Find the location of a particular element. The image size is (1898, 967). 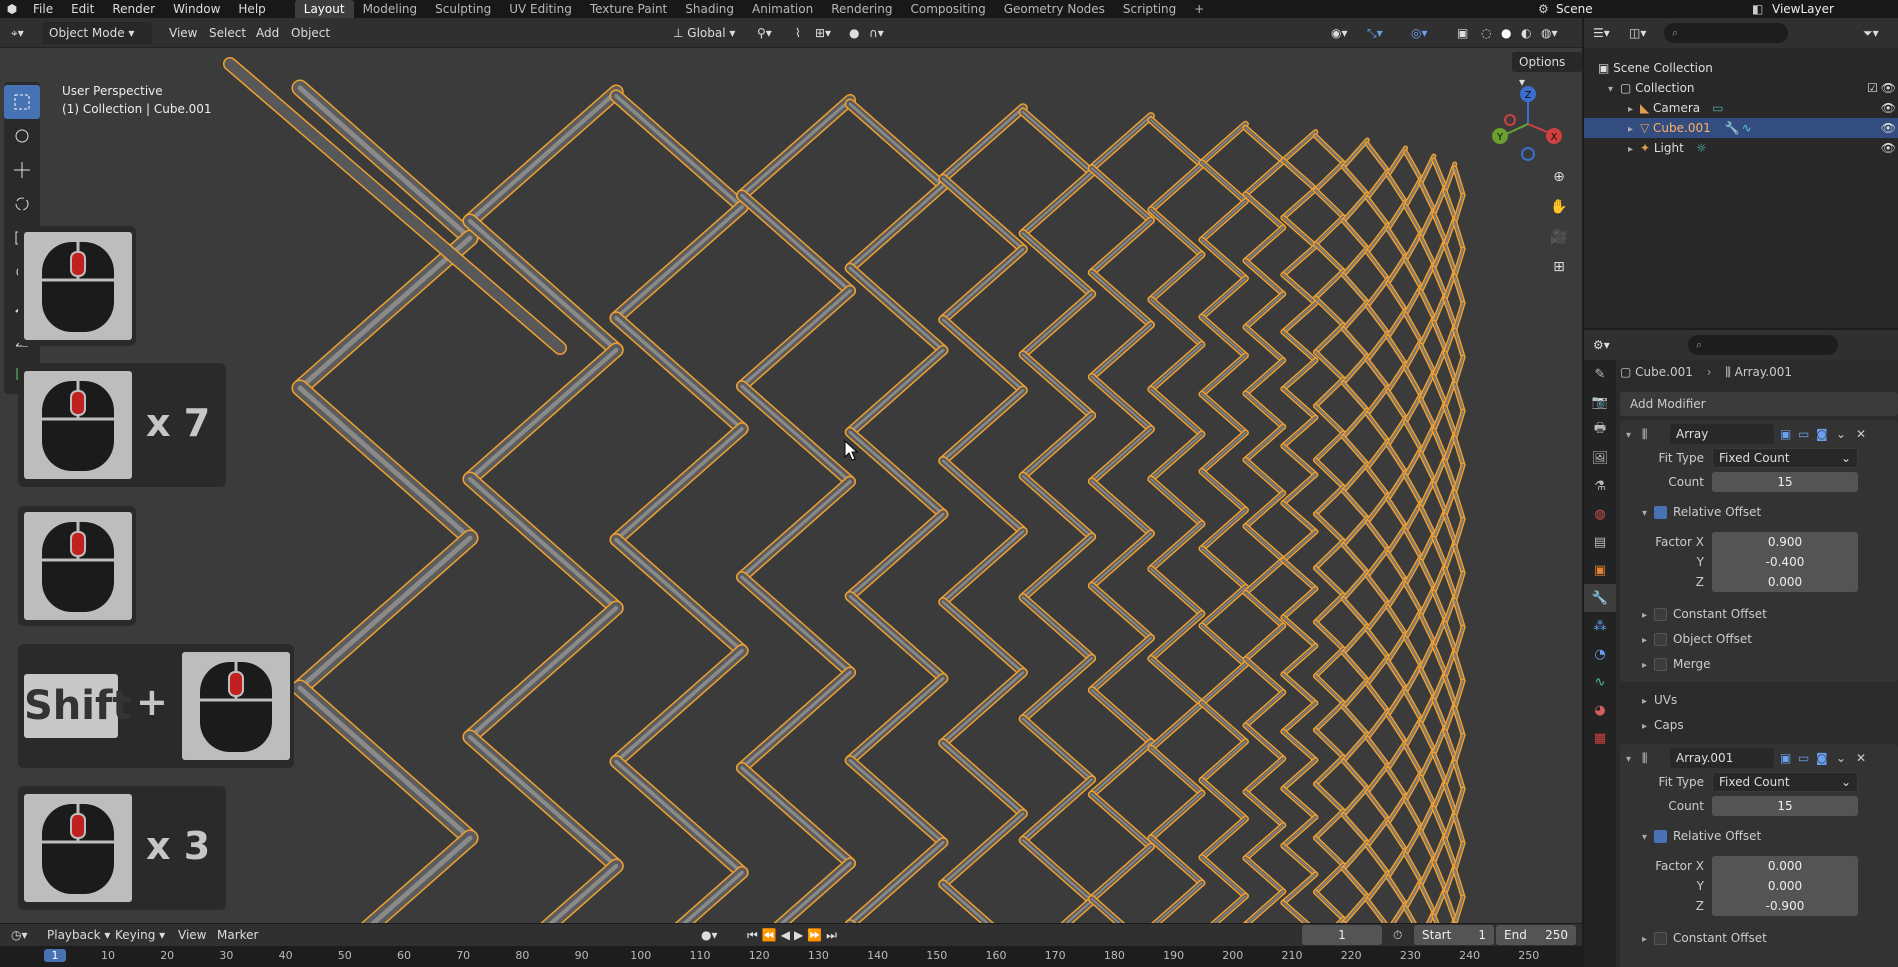

menu-file: File is located at coordinates (43, 9).